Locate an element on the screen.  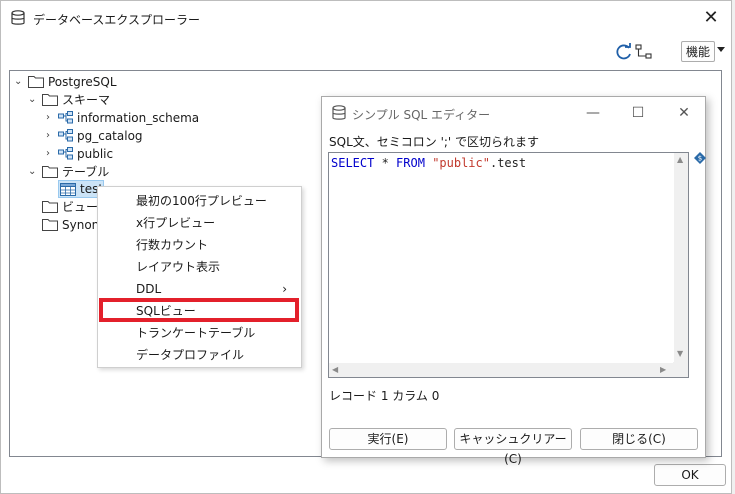
title-bar: データベースエクスプローラー ✕ is located at coordinates (366, 18).